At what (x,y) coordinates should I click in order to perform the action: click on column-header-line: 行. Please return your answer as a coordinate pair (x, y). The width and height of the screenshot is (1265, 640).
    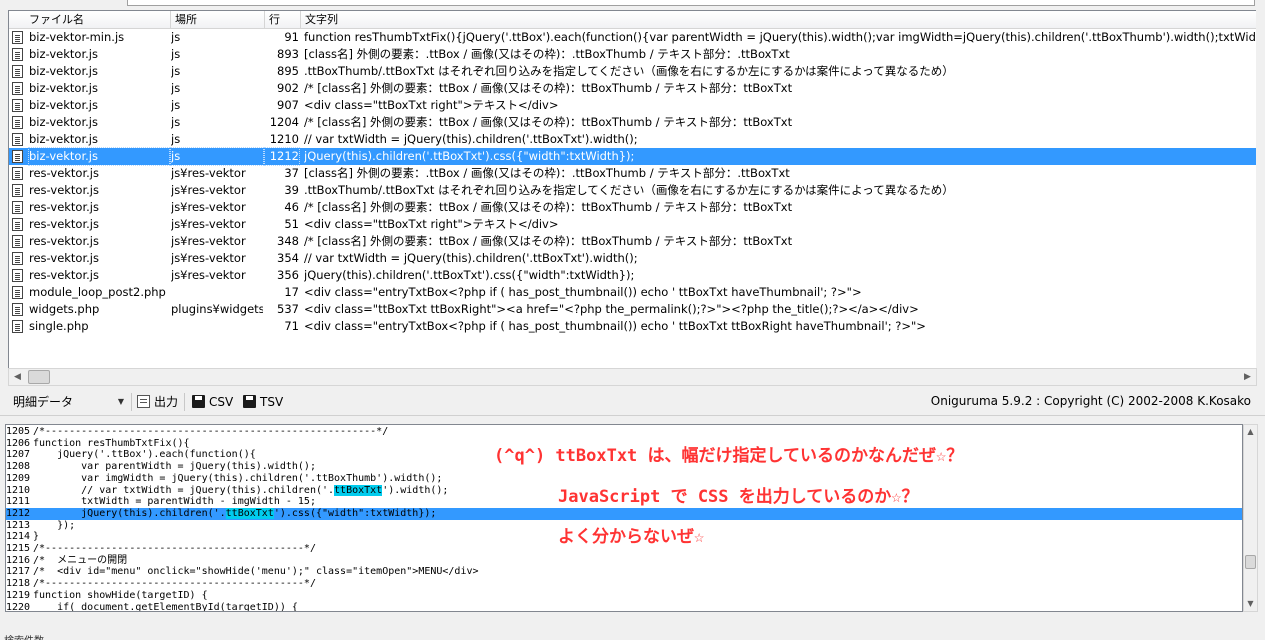
    Looking at the image, I should click on (283, 19).